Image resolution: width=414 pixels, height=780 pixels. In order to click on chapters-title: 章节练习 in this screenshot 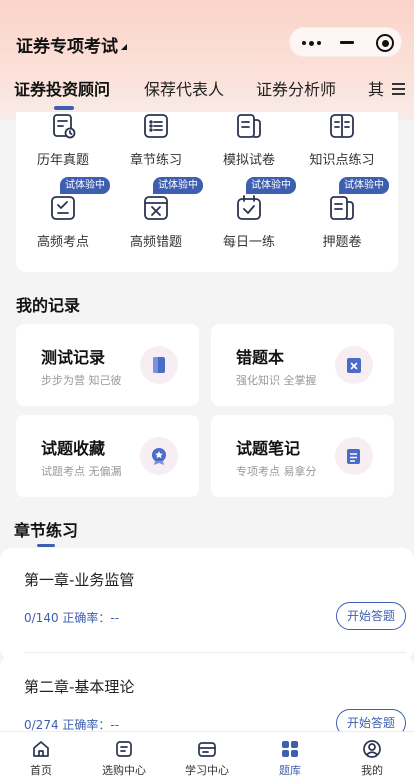, I will do `click(46, 530)`.